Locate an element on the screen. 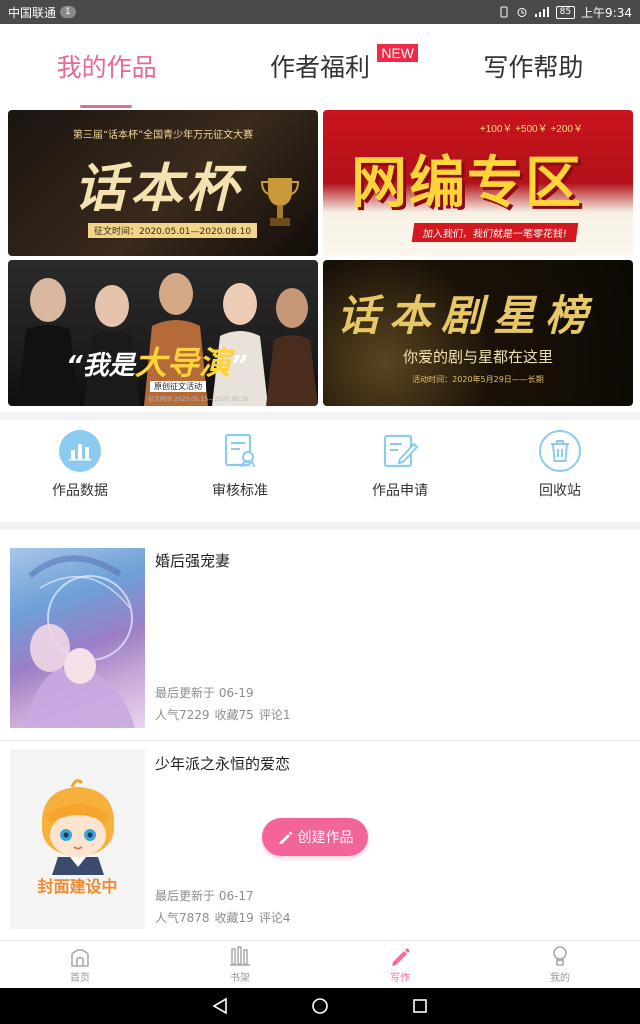  banner-editor-zone-title: 网编专区 is located at coordinates (467, 183).